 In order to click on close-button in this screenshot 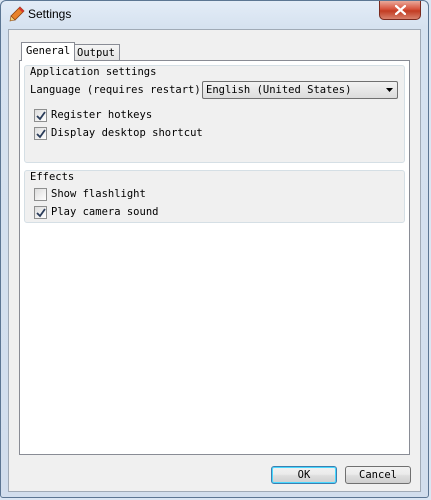, I will do `click(400, 10)`.